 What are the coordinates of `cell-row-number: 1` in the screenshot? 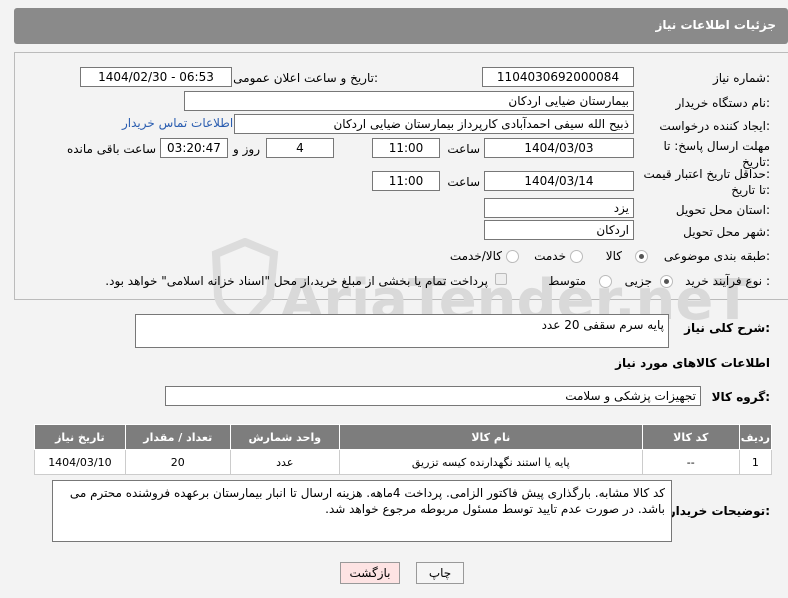 It's located at (755, 462).